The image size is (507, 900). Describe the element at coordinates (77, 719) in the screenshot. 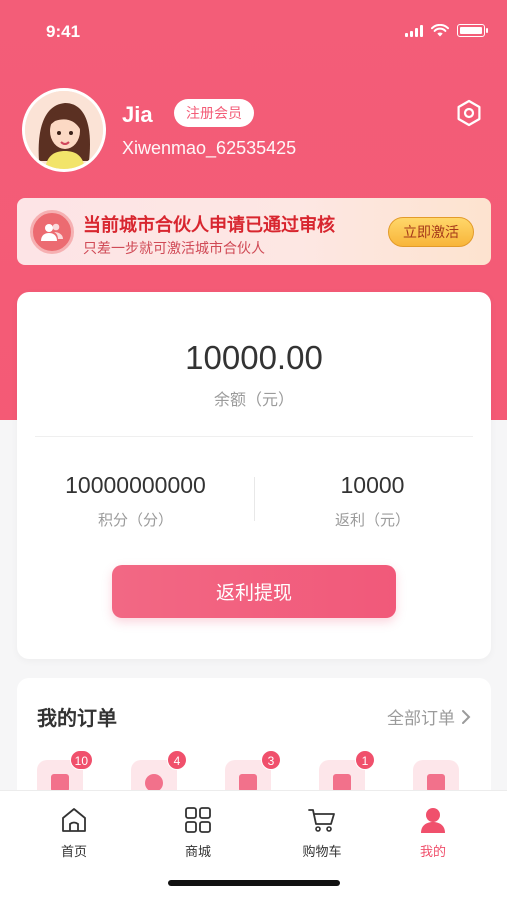

I see `orders-title: 我的订单` at that location.